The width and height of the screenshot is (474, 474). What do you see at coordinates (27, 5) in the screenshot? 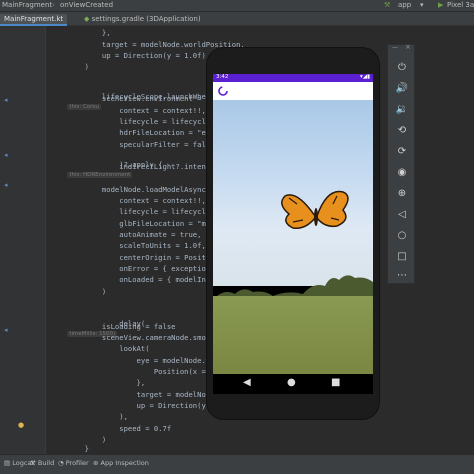
I see `breadcrumb-mainfragment: MainFragment` at bounding box center [27, 5].